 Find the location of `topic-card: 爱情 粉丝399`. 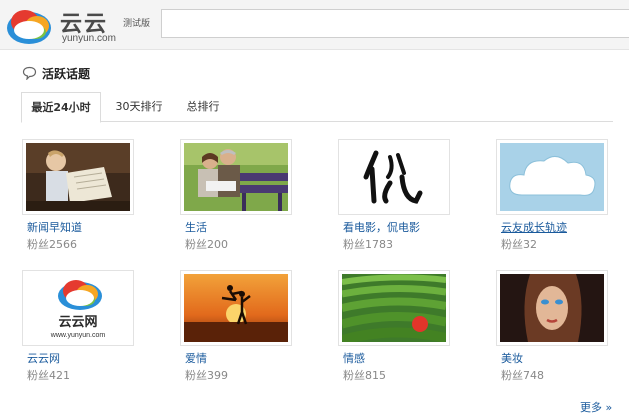

topic-card: 爱情 粉丝399 is located at coordinates (236, 335).